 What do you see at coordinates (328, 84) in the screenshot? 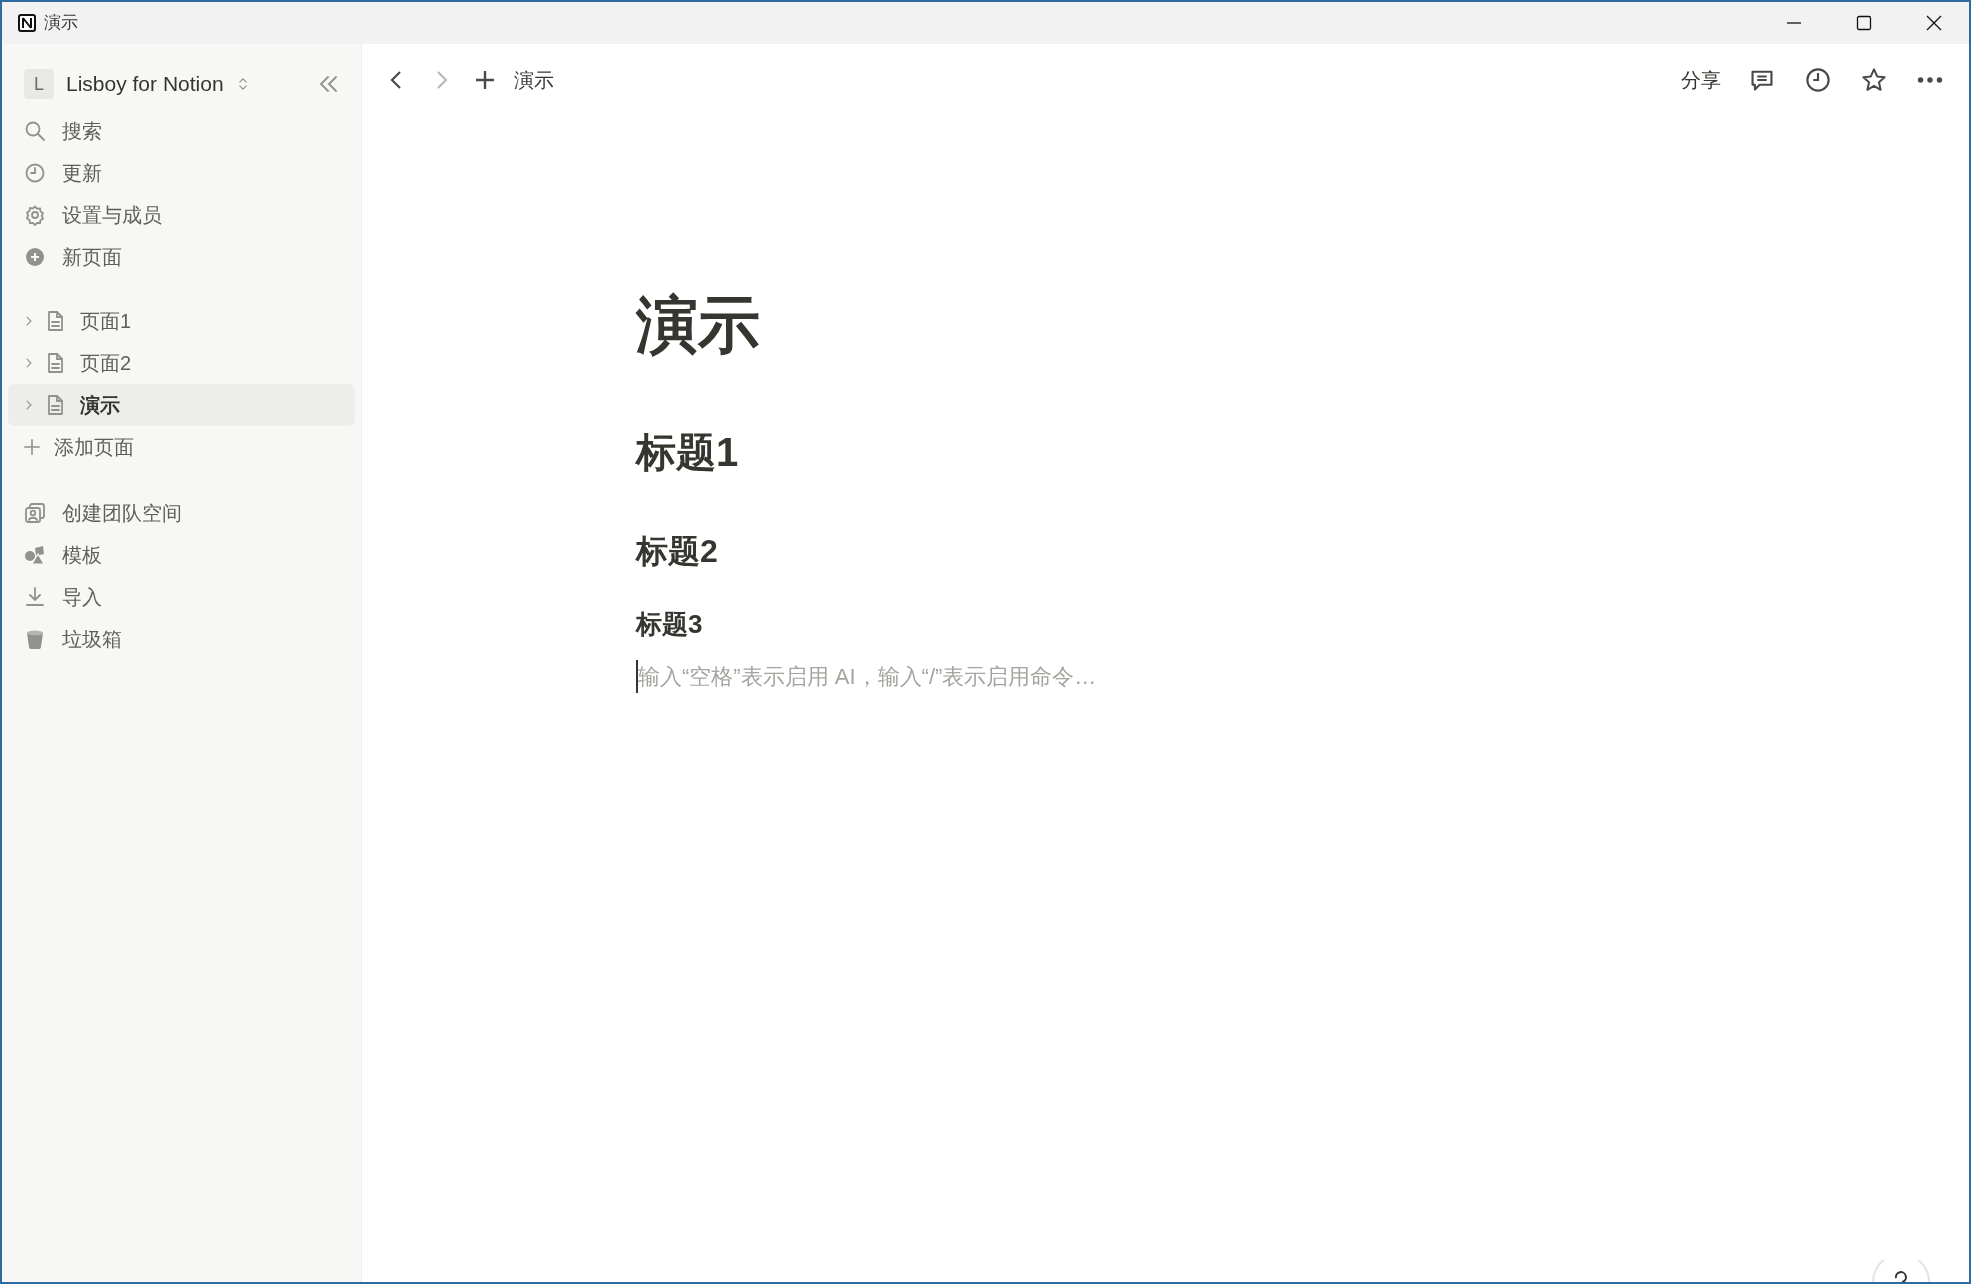
I see `collapse-sidebar-icon` at bounding box center [328, 84].